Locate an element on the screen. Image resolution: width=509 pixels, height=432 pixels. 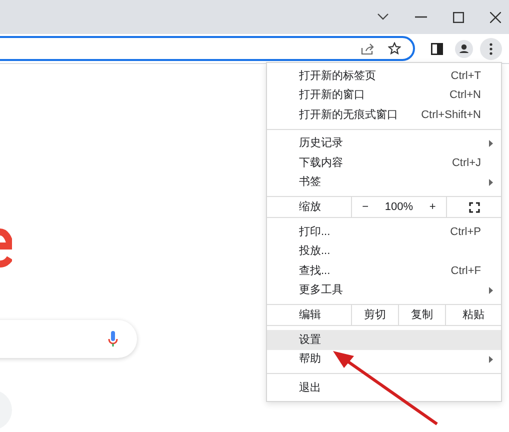
side-panel-icon is located at coordinates (437, 48).